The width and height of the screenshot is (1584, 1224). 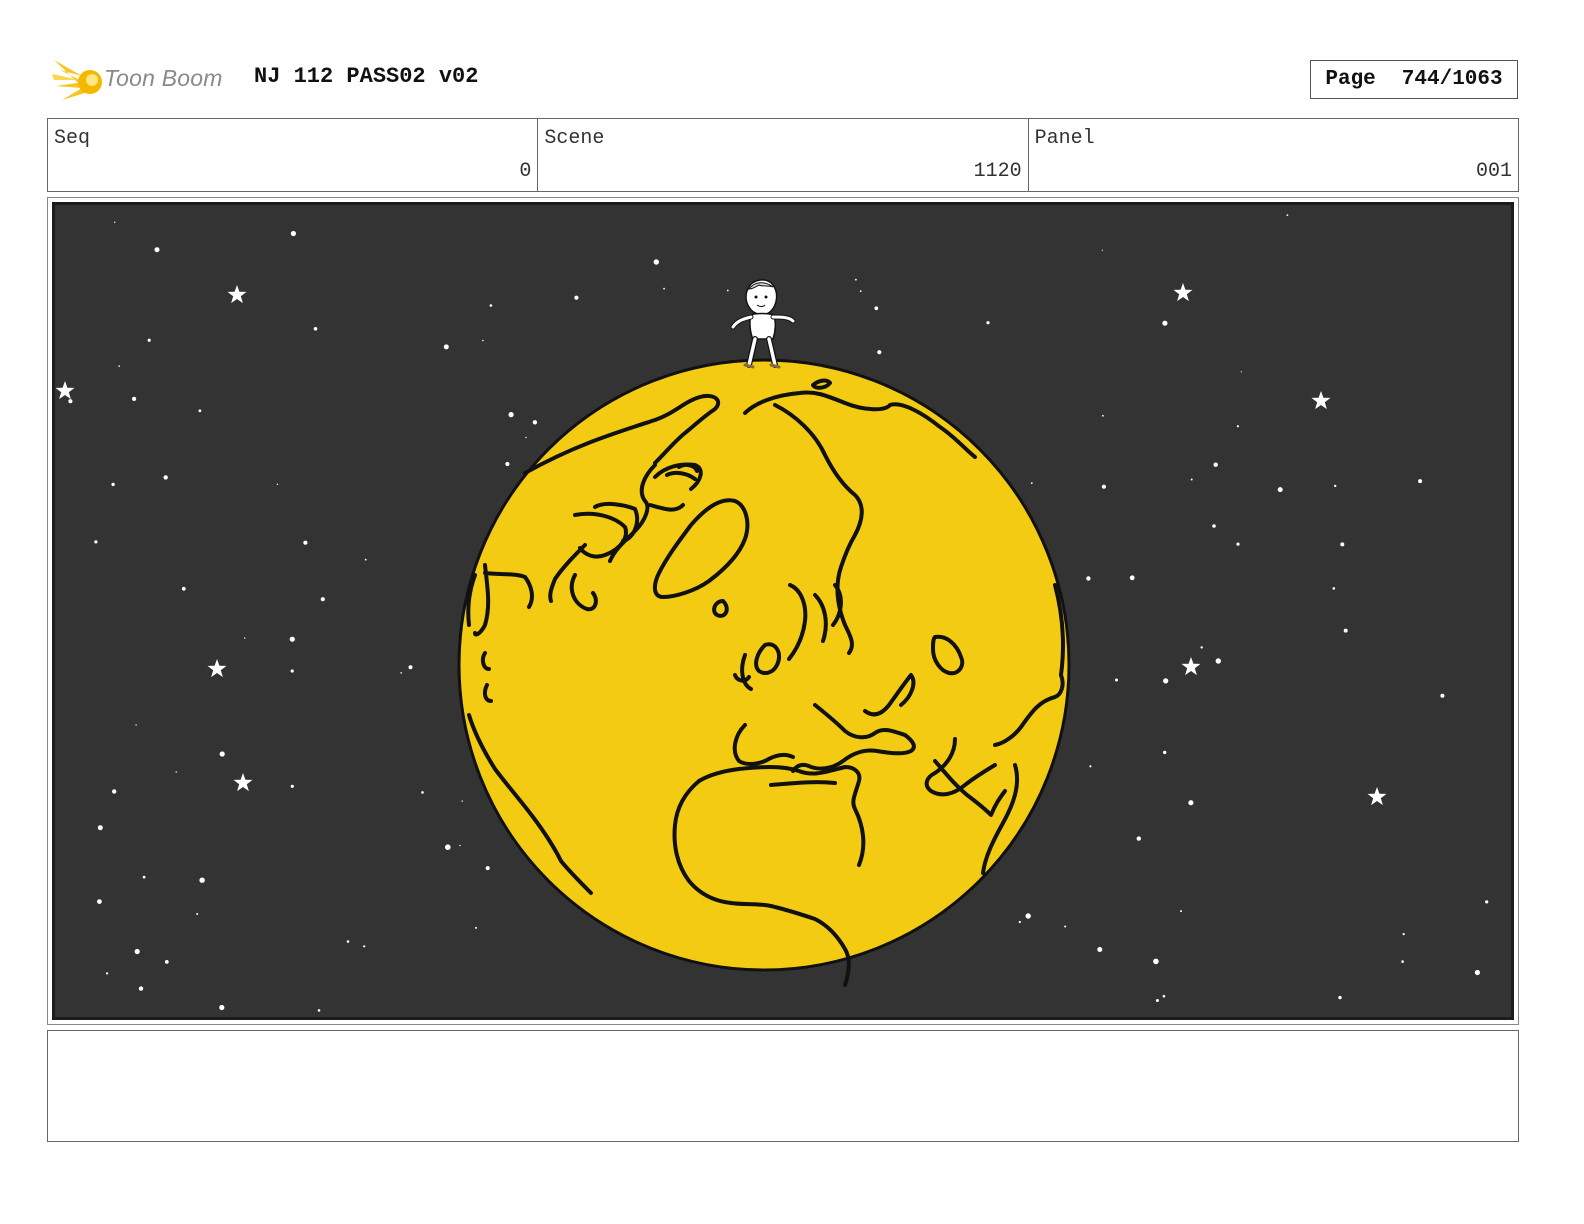 I want to click on page-indicator: Page 744/1063, so click(x=1414, y=79).